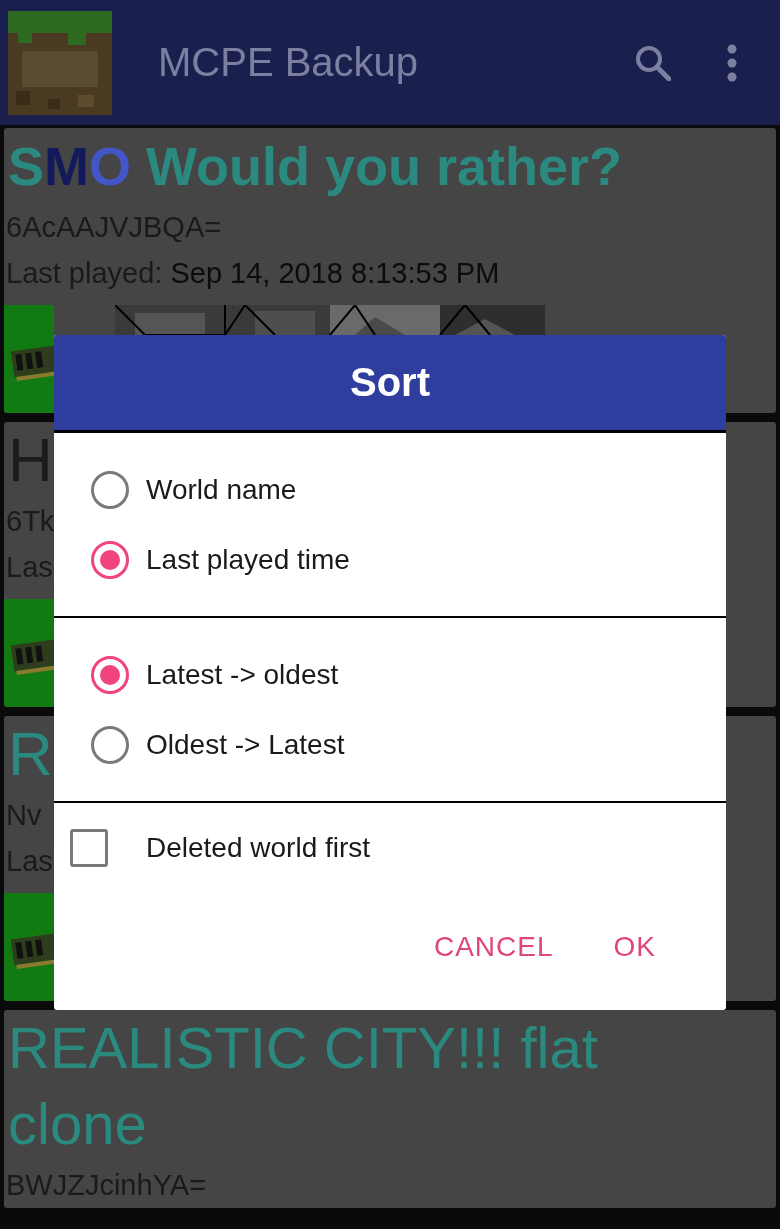 The image size is (780, 1229). Describe the element at coordinates (653, 62) in the screenshot. I see `search-icon` at that location.